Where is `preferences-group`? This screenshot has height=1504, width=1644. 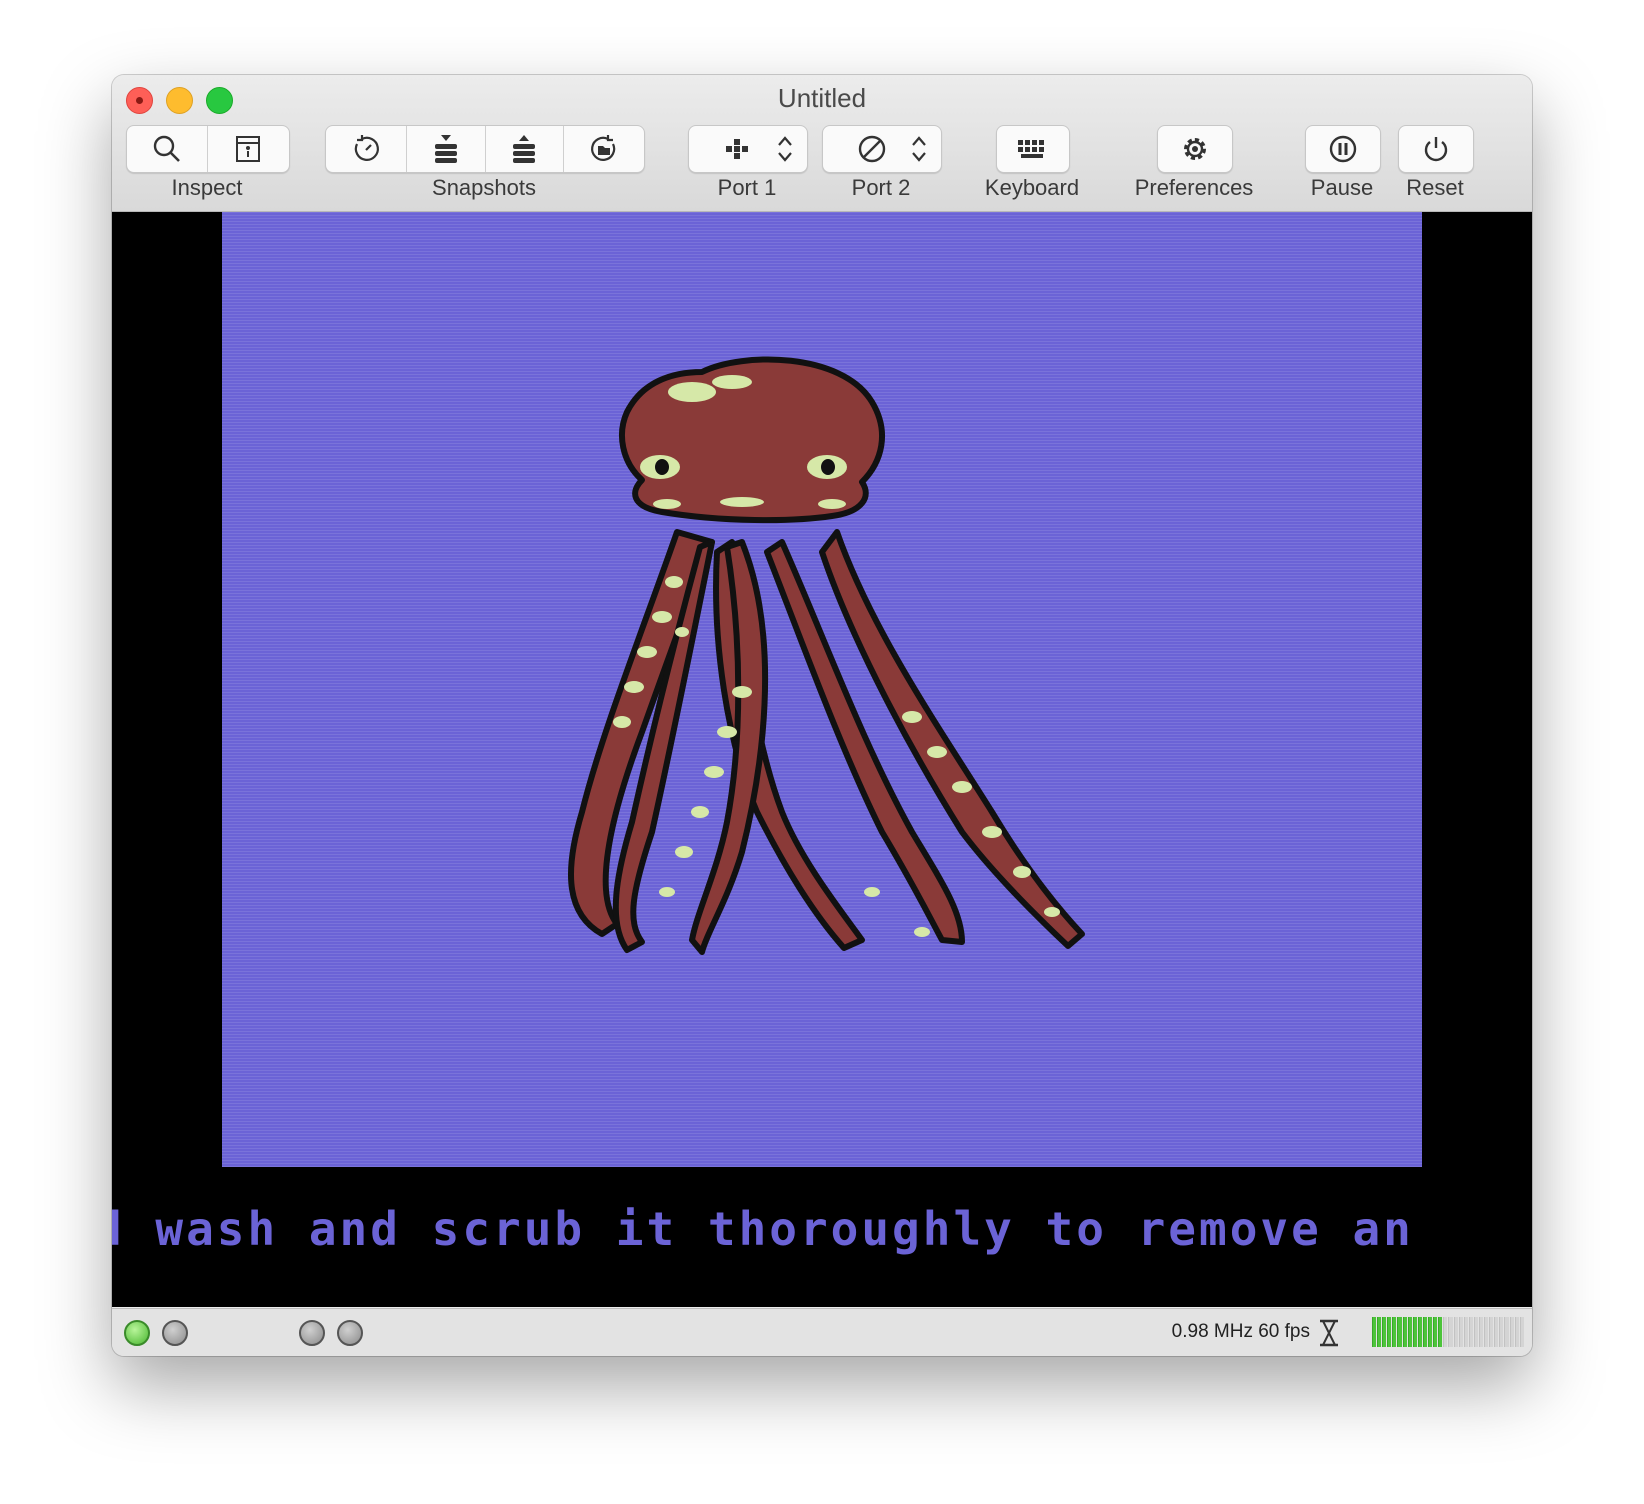
preferences-group is located at coordinates (1195, 149).